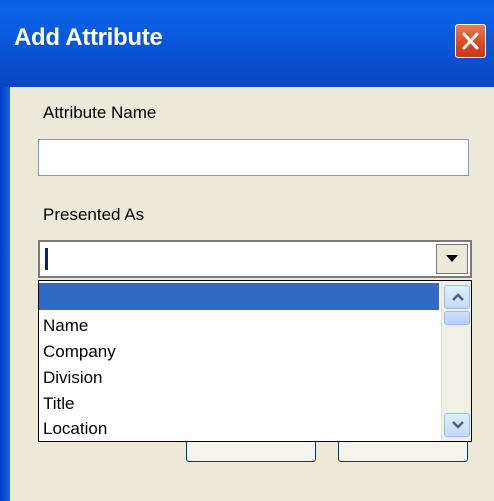 The width and height of the screenshot is (494, 501). I want to click on scroll-down-button, so click(457, 425).